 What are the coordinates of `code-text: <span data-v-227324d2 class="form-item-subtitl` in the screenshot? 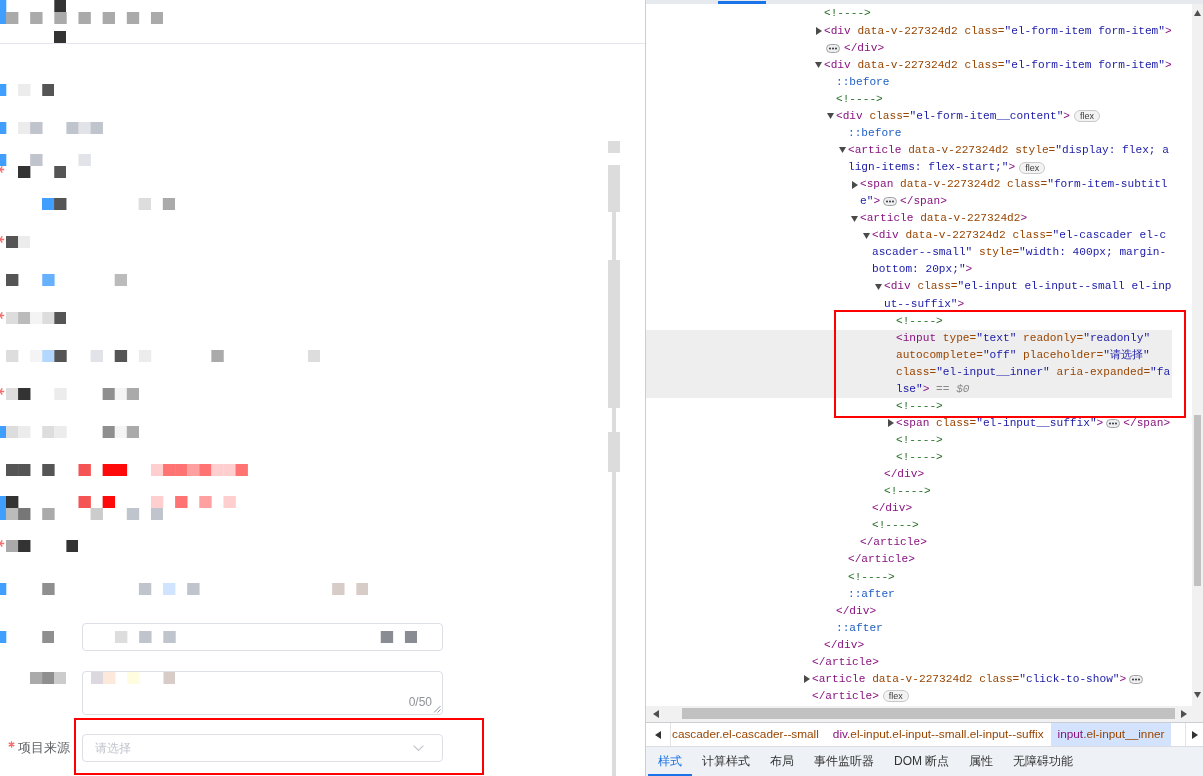 It's located at (1014, 185).